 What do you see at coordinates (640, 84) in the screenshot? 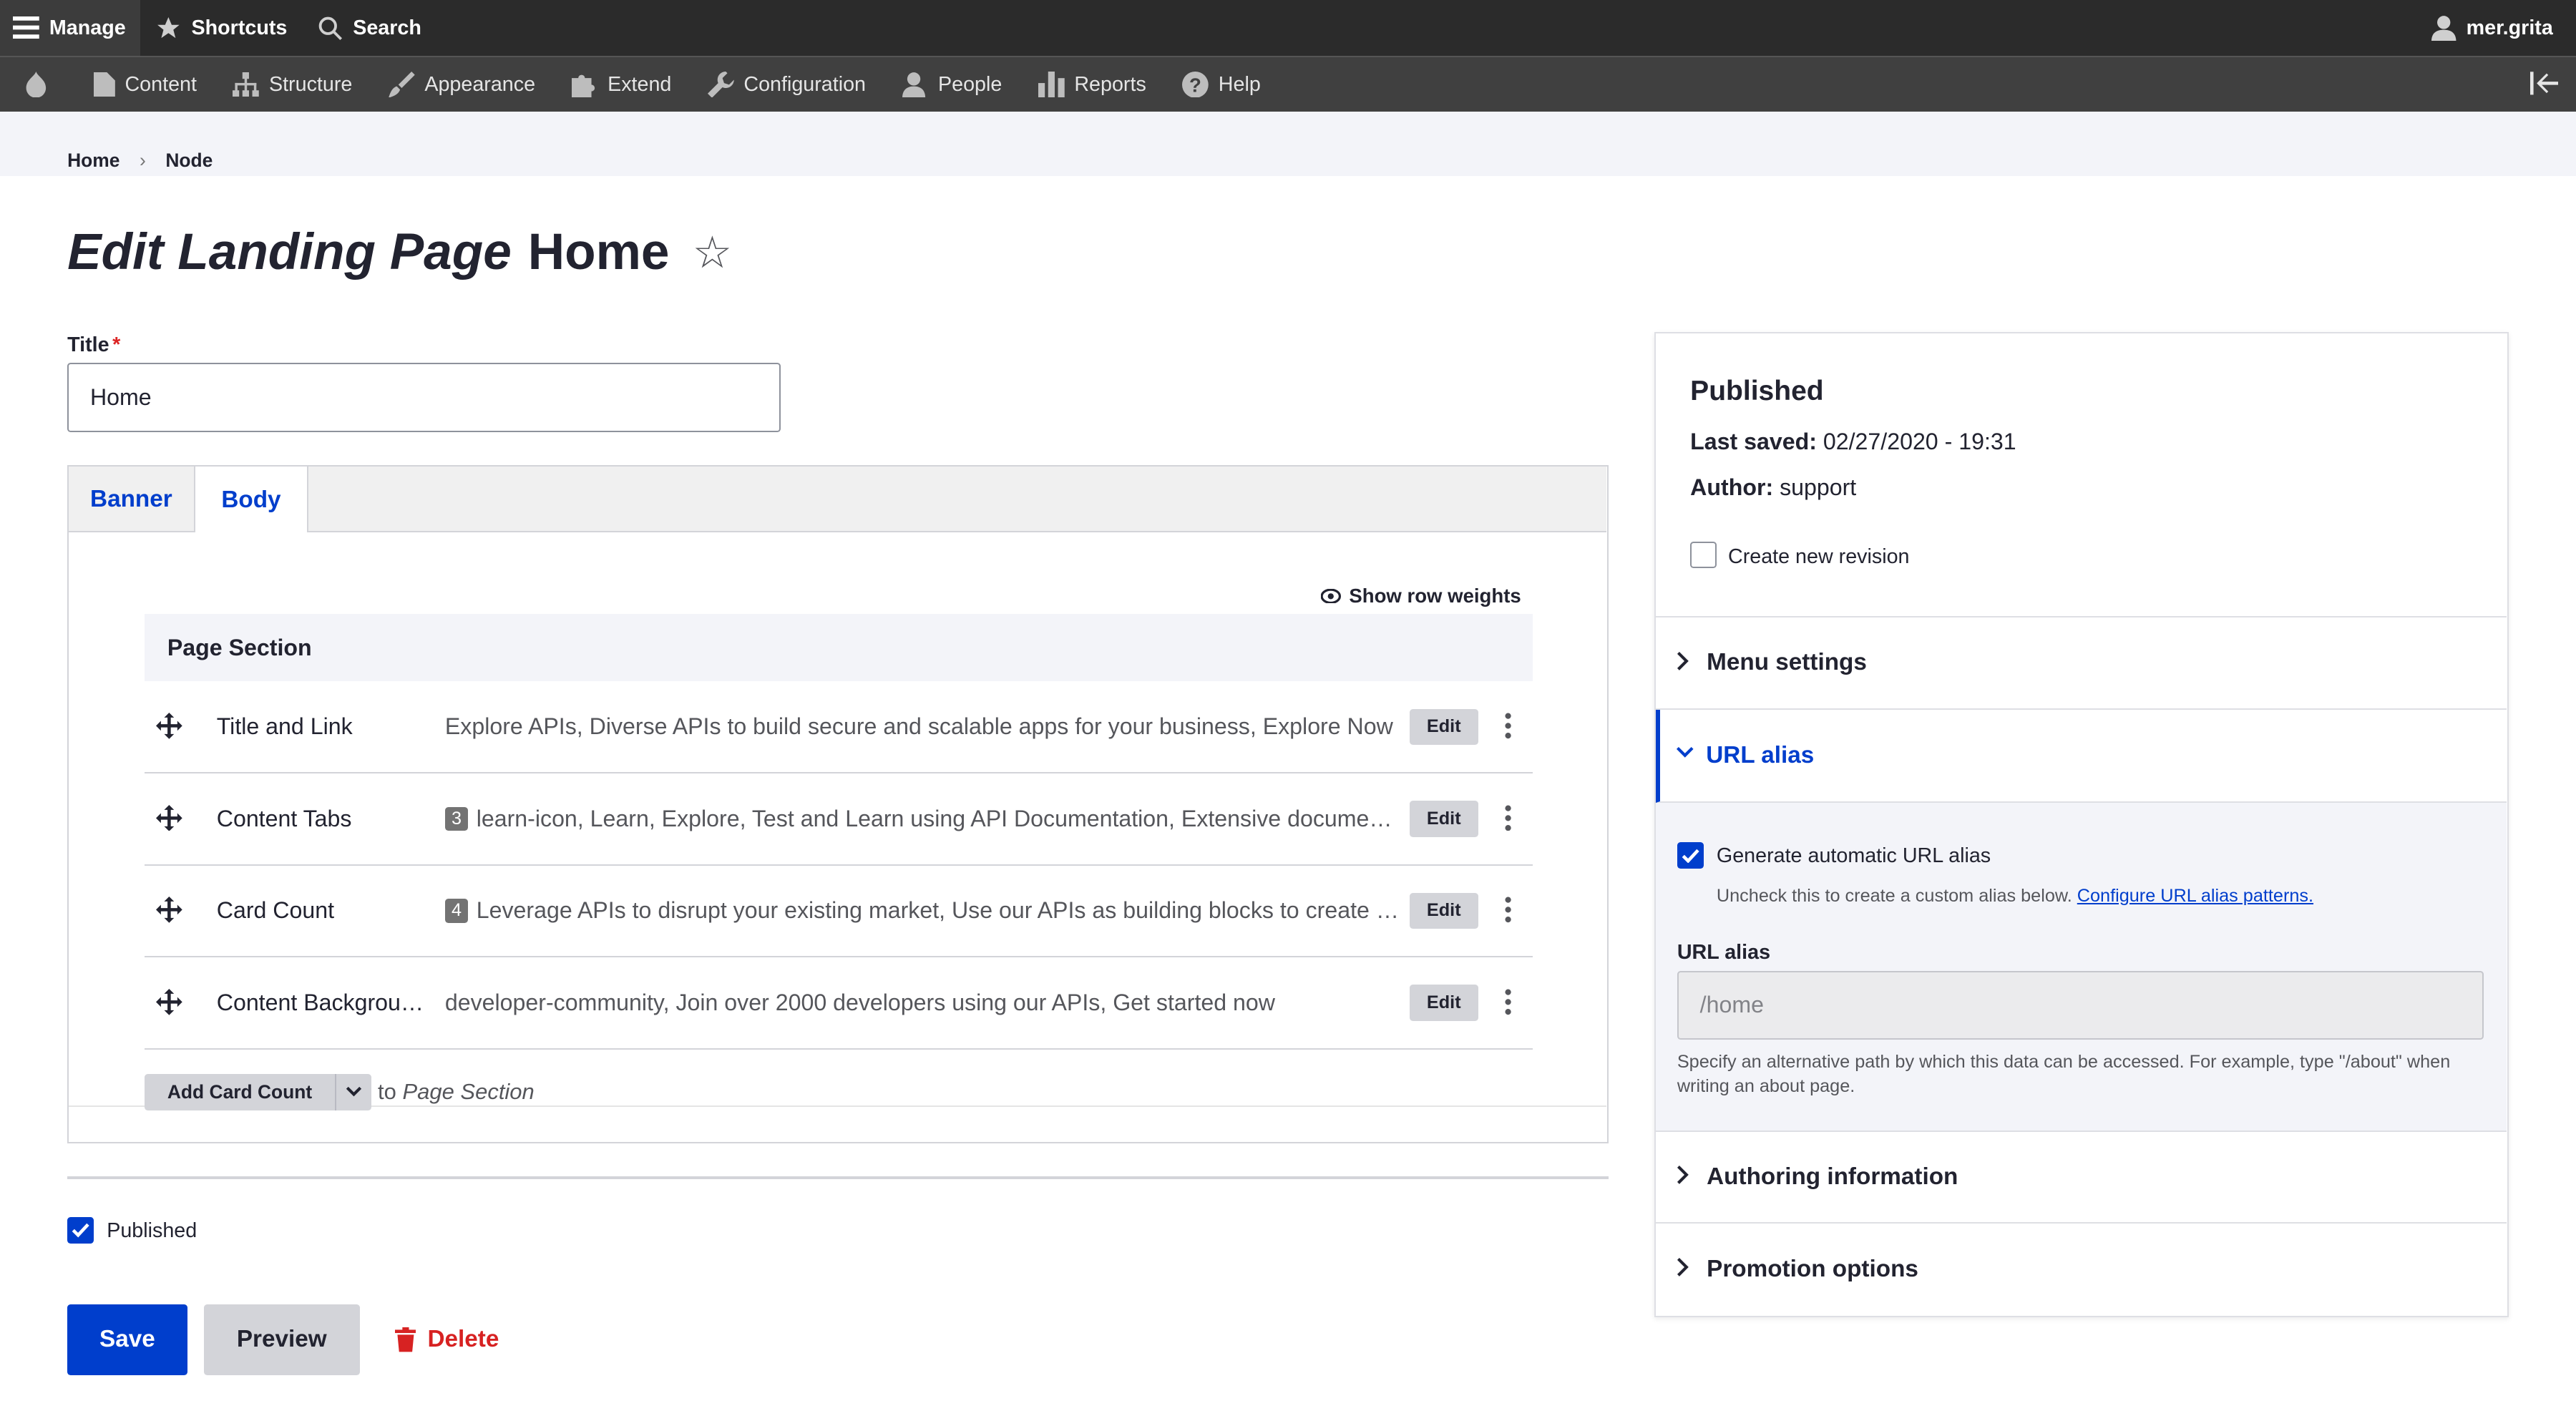
I see `menu-extend-label: Extend` at bounding box center [640, 84].